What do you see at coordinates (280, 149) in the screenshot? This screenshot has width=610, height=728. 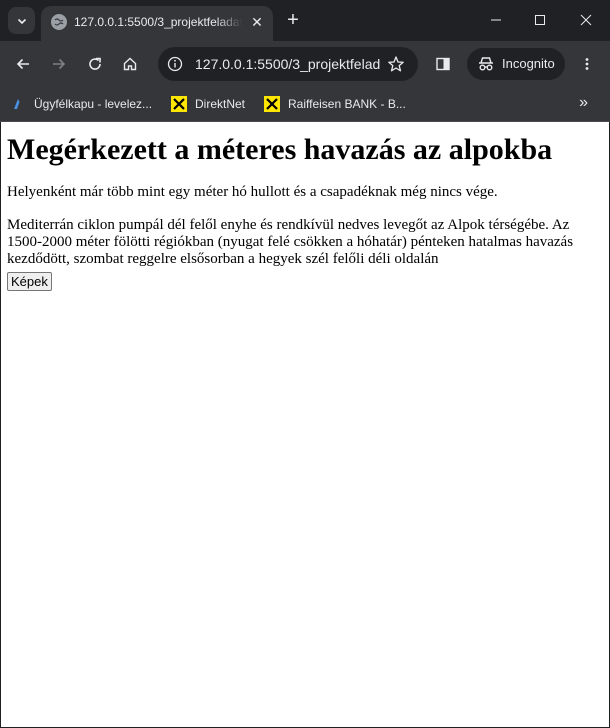 I see `page-heading: Megérkezett a méteres havazás az alpokba` at bounding box center [280, 149].